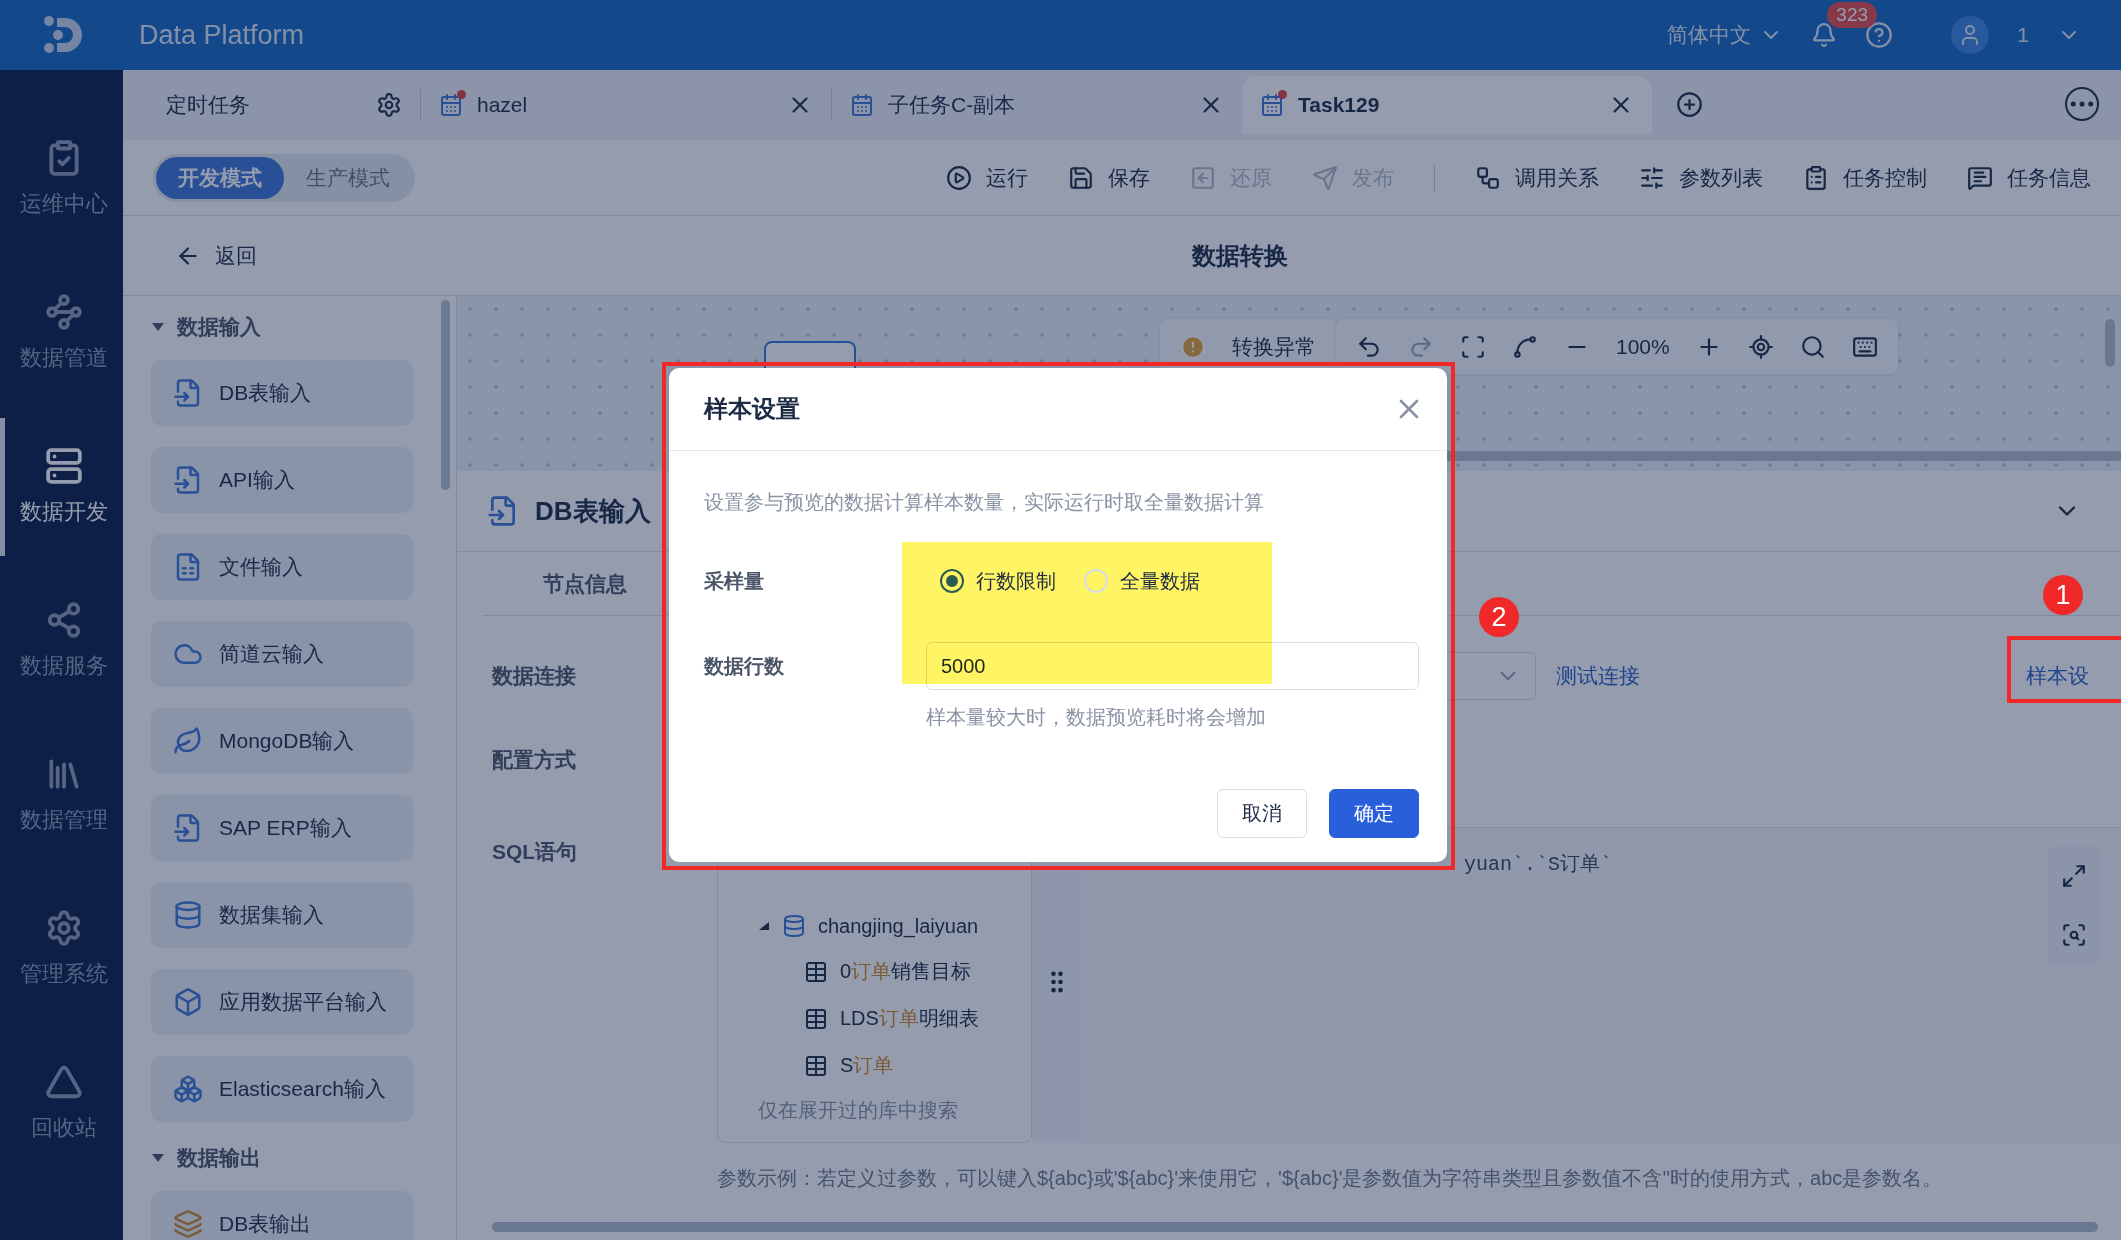 Image resolution: width=2121 pixels, height=1240 pixels. Describe the element at coordinates (282, 915) in the screenshot. I see `component-item: 数据集输入` at that location.